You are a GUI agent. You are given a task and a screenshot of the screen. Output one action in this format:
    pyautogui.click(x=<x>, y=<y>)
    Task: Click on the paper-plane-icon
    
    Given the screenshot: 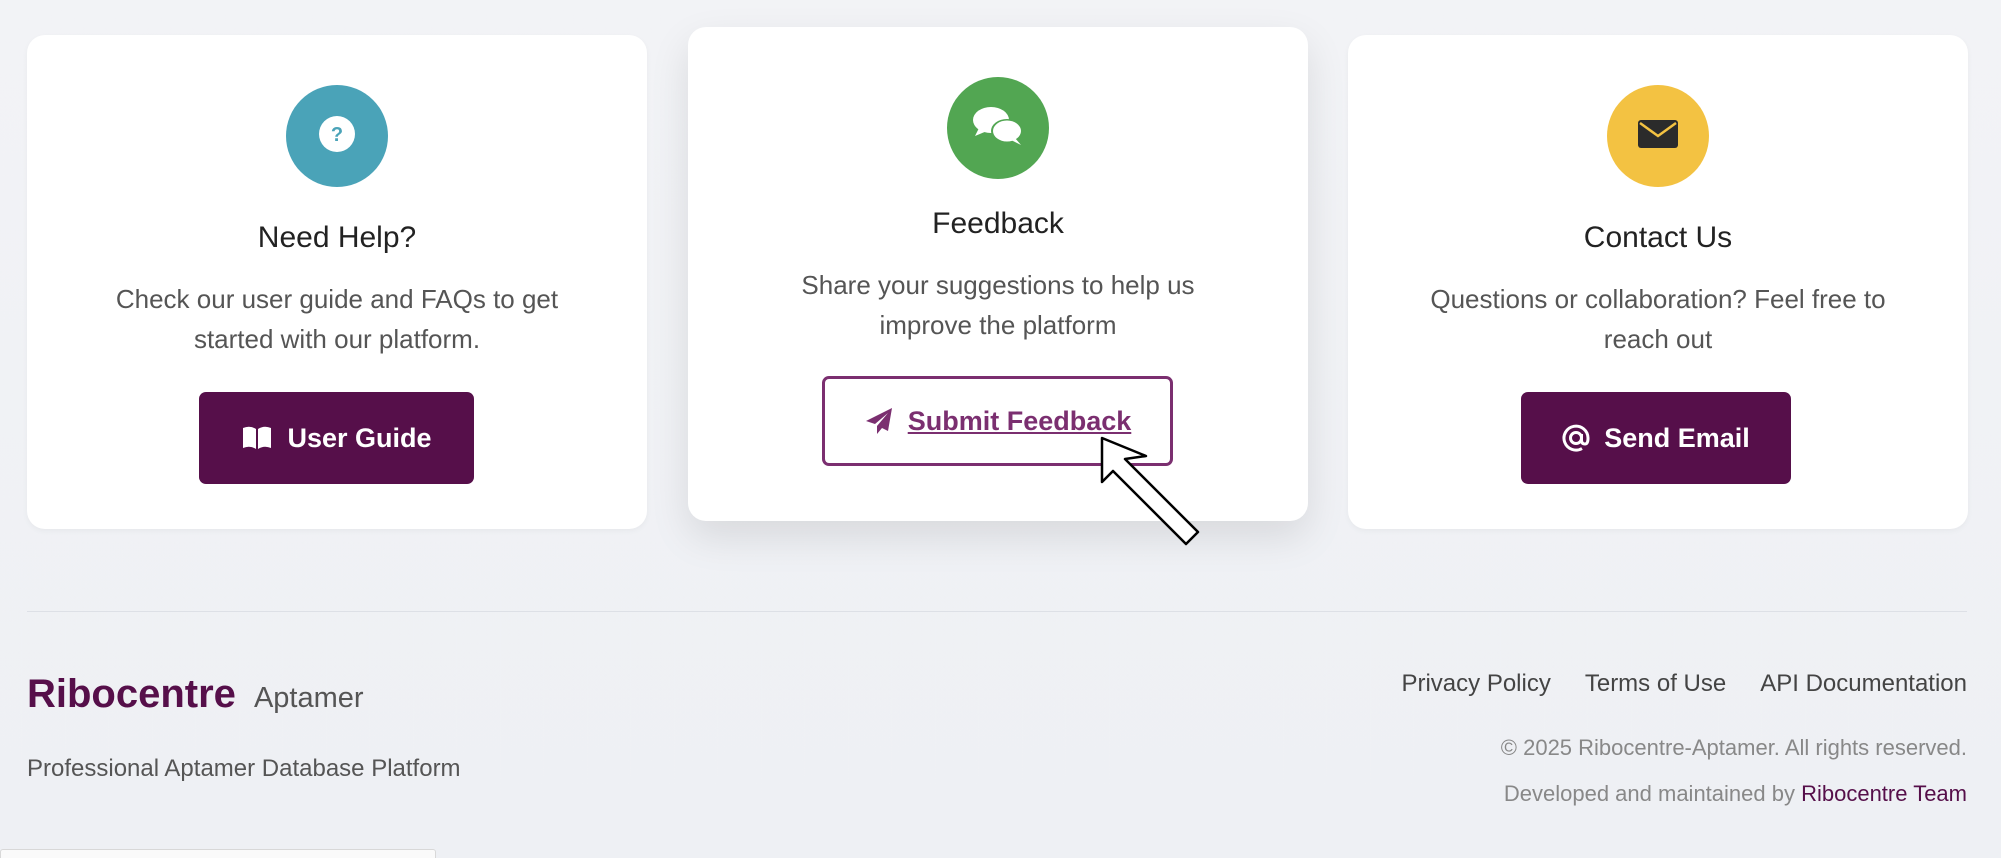 What is the action you would take?
    pyautogui.click(x=879, y=421)
    